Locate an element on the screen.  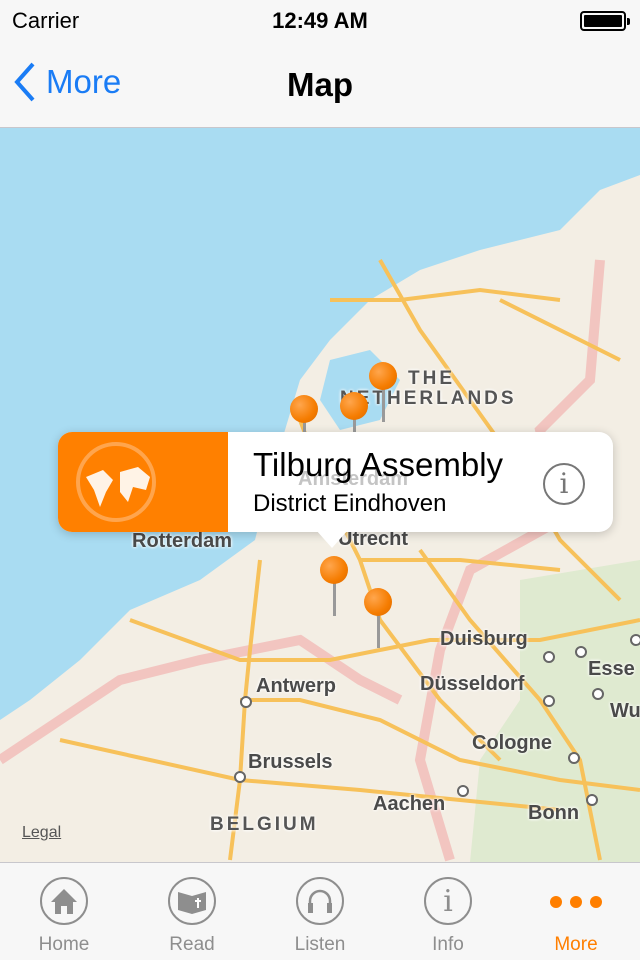
callout-subtitle: District Eindhoven is located at coordinates (350, 503).